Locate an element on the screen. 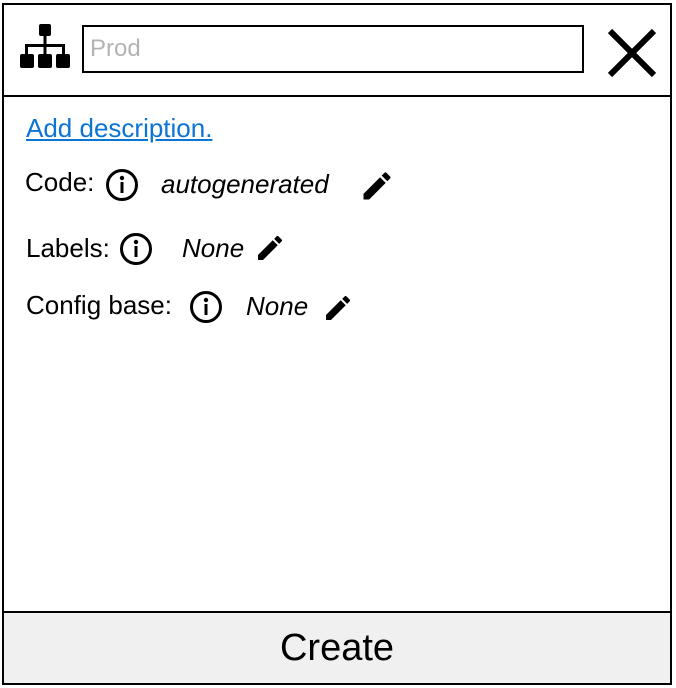 This screenshot has height=688, width=676. dialog-header is located at coordinates (337, 51).